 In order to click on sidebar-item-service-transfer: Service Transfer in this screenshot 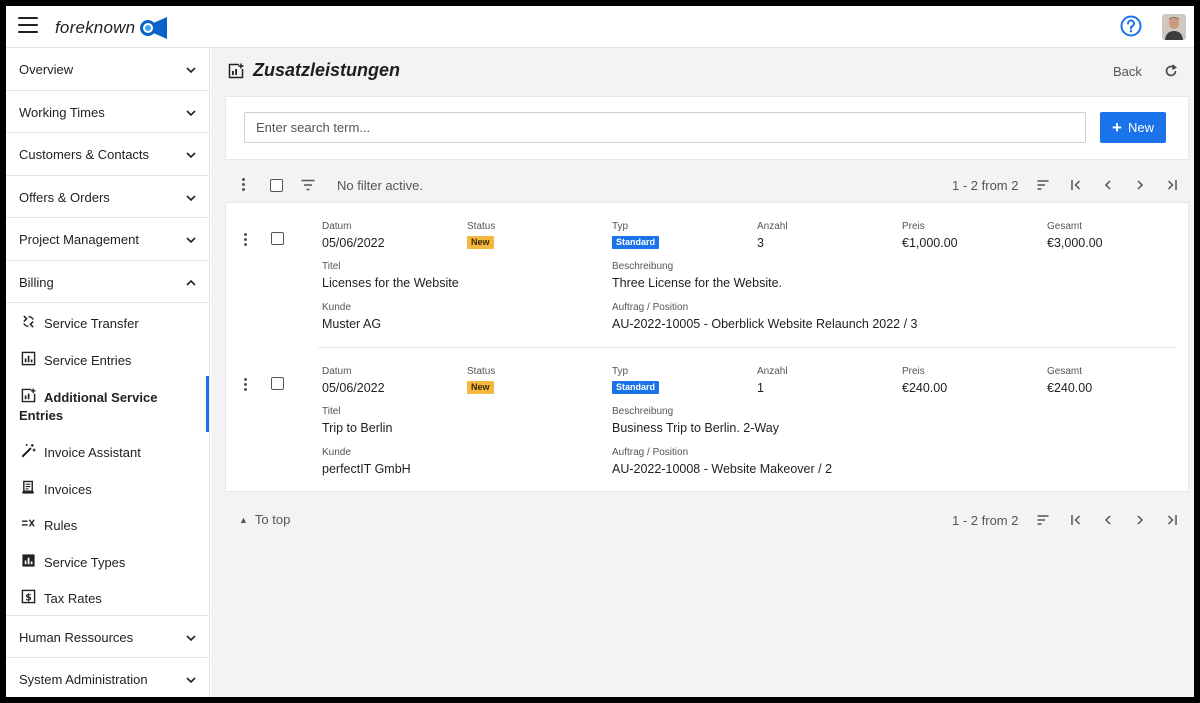, I will do `click(107, 321)`.